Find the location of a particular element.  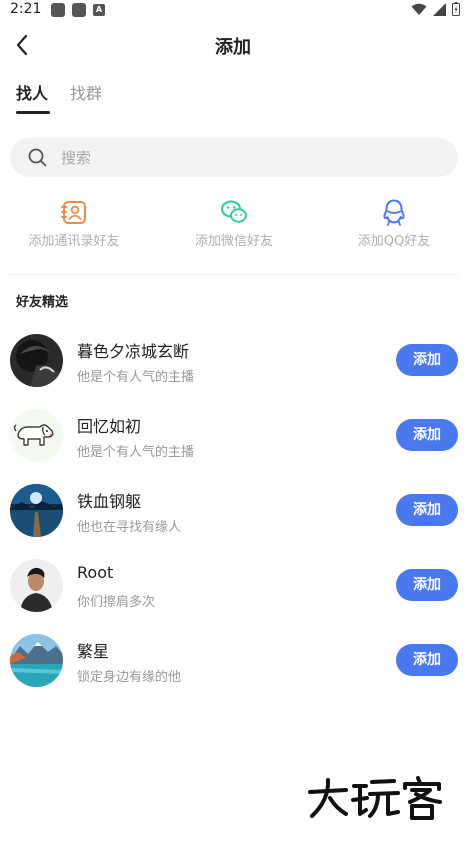

search-icon is located at coordinates (37, 157).